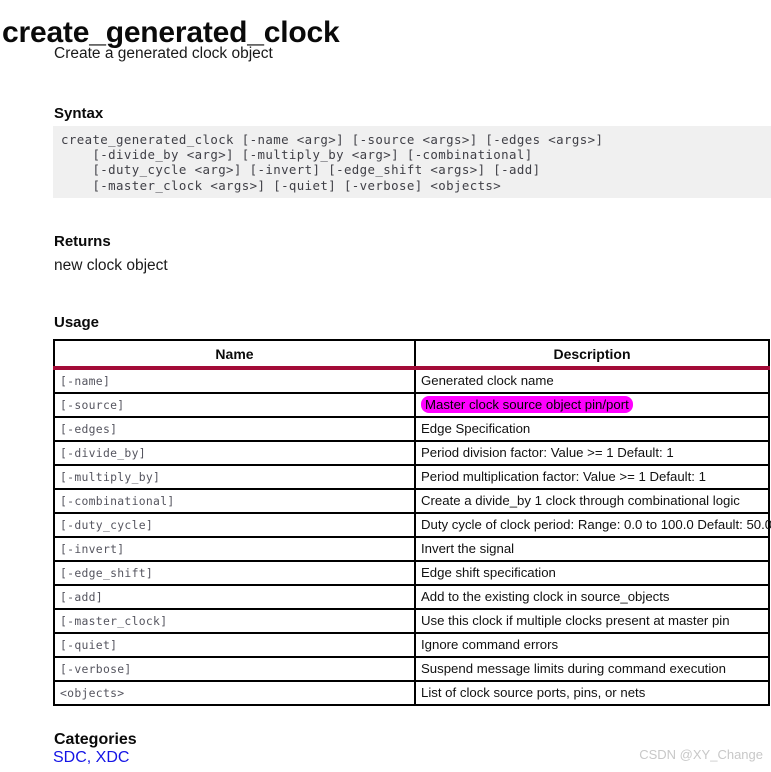 This screenshot has width=771, height=772. Describe the element at coordinates (92, 693) in the screenshot. I see `option-name: <objects>` at that location.